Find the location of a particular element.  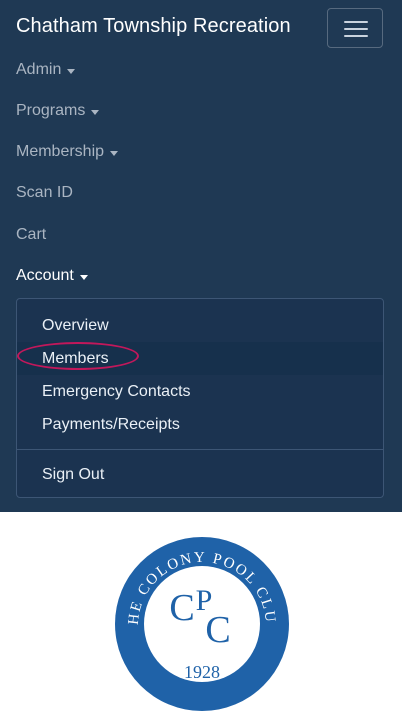

nav-item-account: Account is located at coordinates (52, 276).